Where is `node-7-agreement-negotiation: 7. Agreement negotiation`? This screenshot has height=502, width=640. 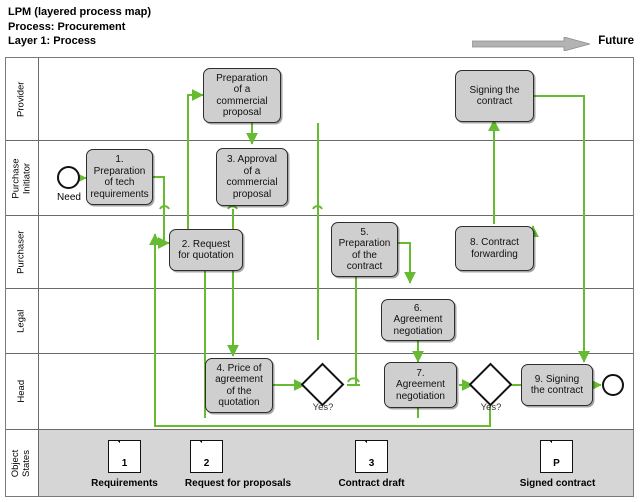 node-7-agreement-negotiation: 7. Agreement negotiation is located at coordinates (420, 385).